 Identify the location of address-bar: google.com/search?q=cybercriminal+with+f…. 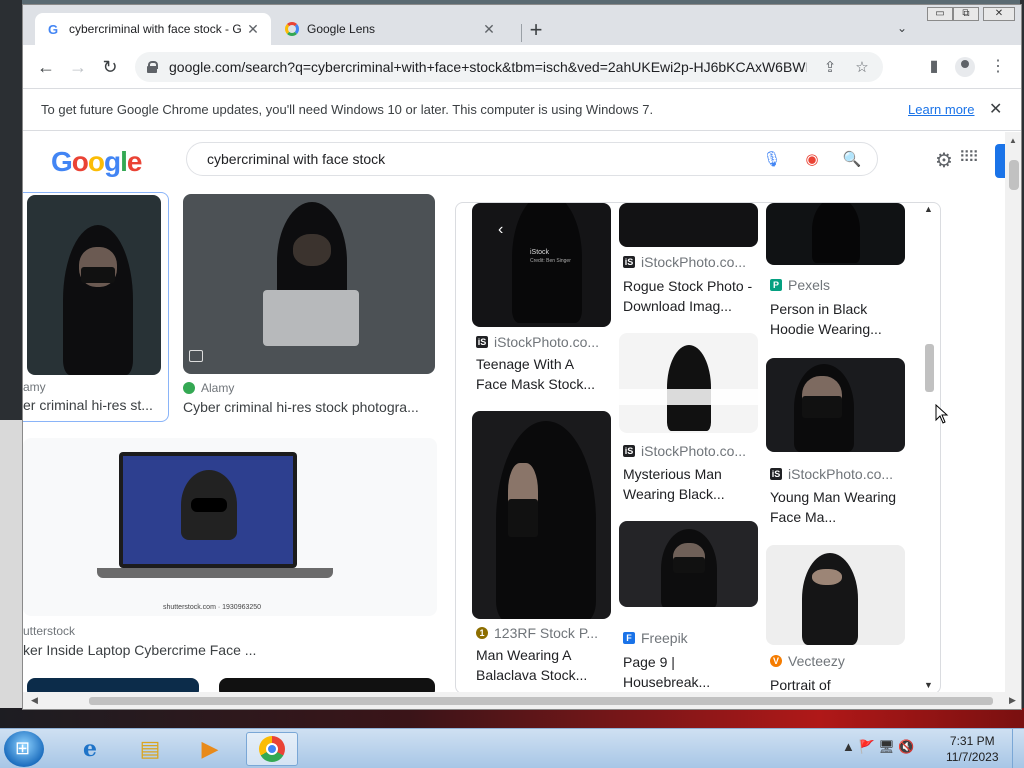
(509, 67).